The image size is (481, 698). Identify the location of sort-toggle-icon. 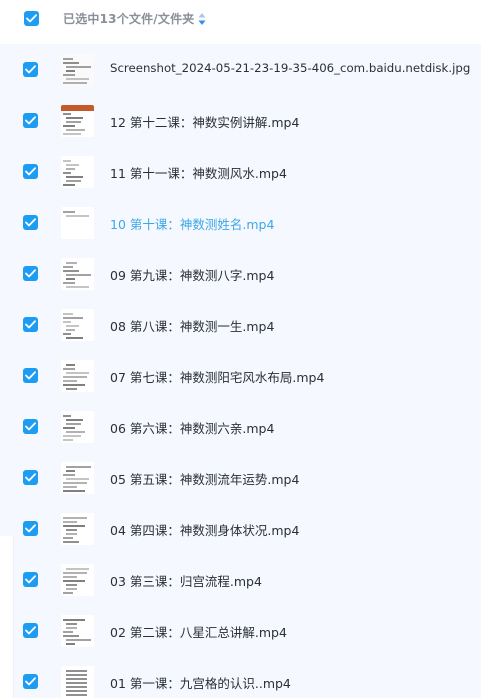
(202, 19).